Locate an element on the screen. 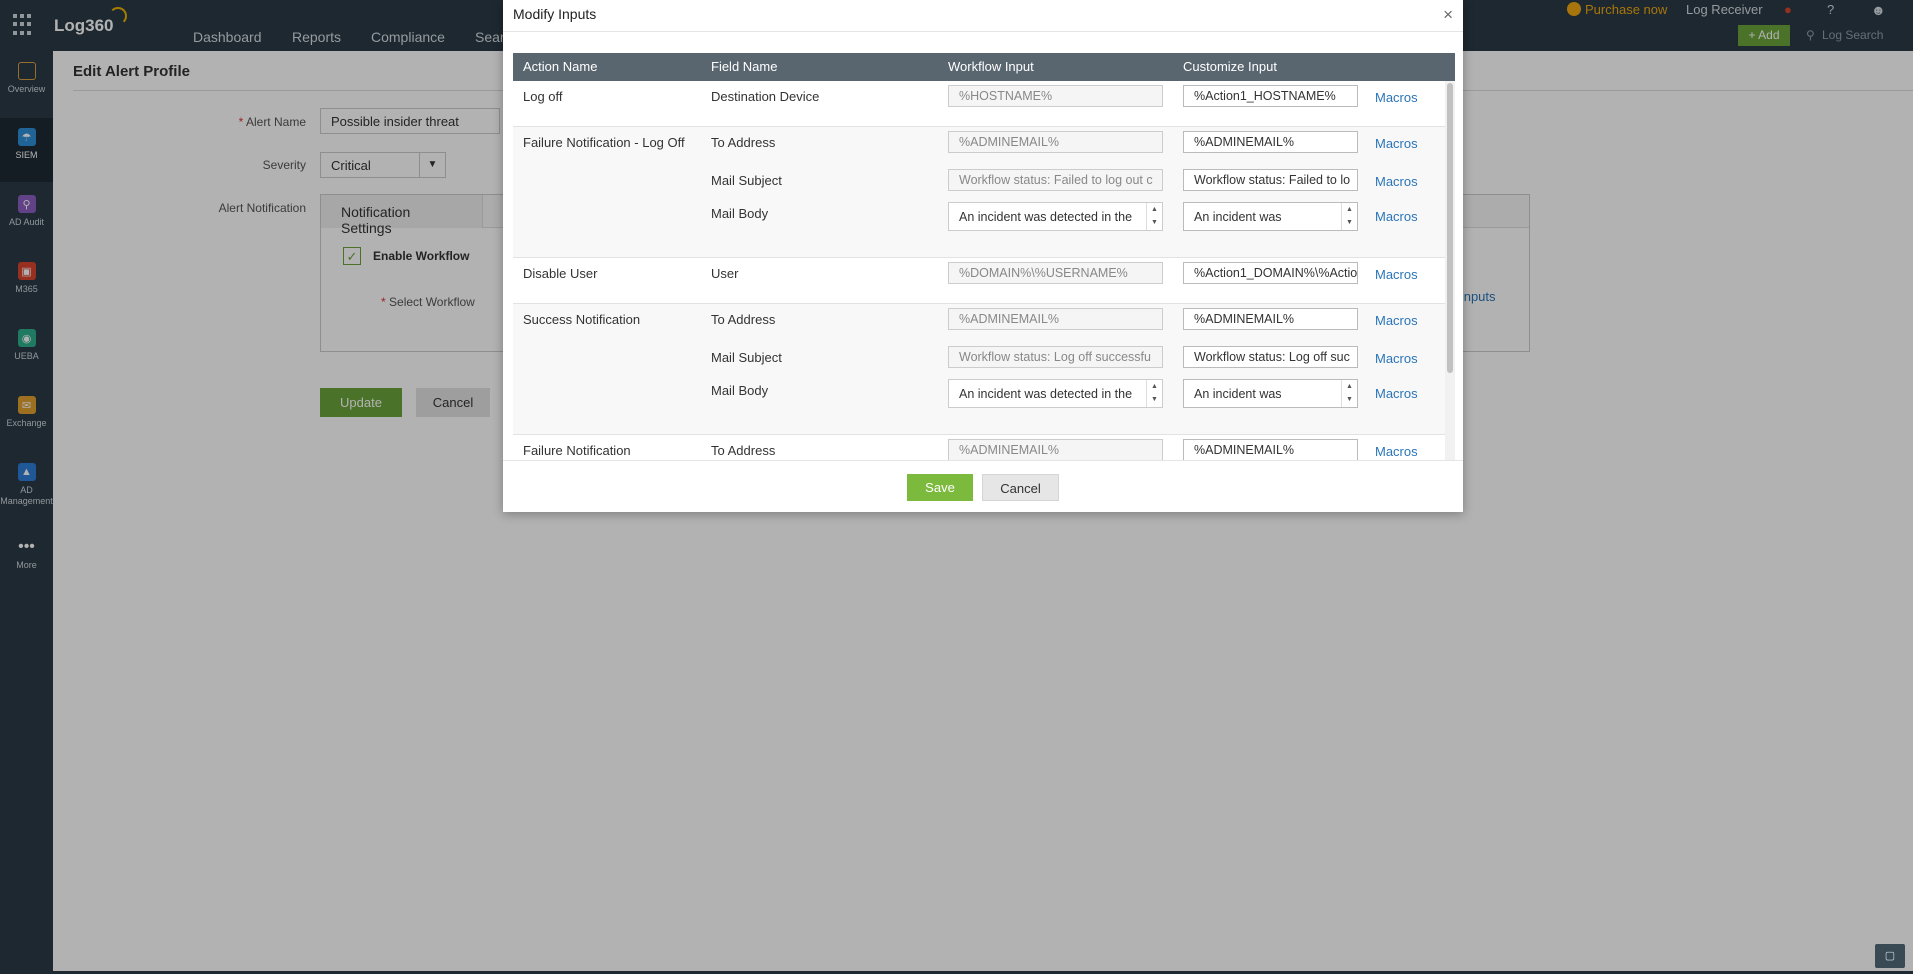 The width and height of the screenshot is (1913, 974). action-name: Log off is located at coordinates (543, 96).